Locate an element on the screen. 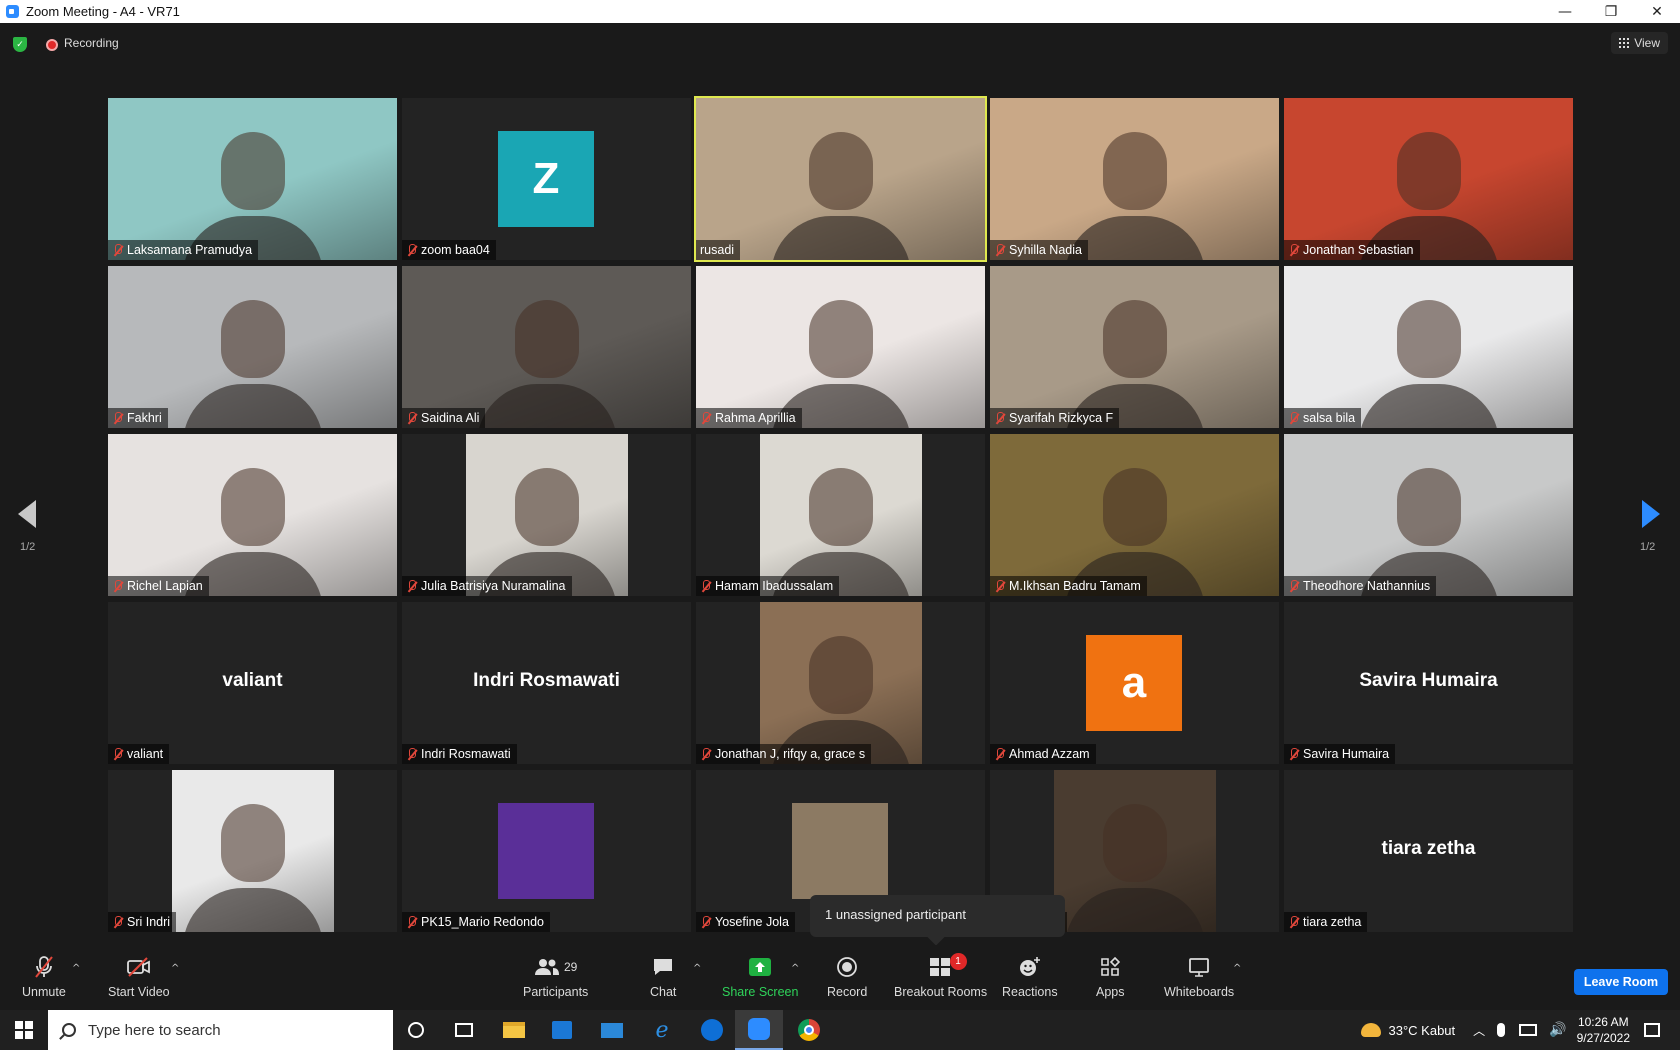 This screenshot has width=1680, height=1050. notifications-icon is located at coordinates (1652, 1030).